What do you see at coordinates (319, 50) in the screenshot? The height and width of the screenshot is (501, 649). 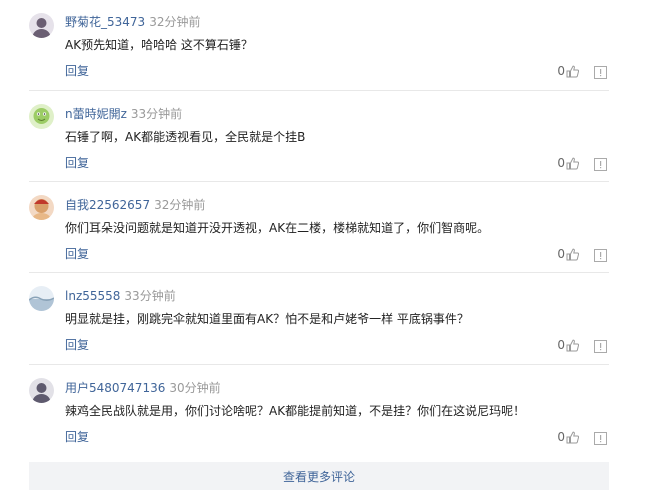 I see `comment-item: 野菊花_53473 32分钟前 AK预先知道，哈哈哈 这不算石锤？ 回复 0` at bounding box center [319, 50].